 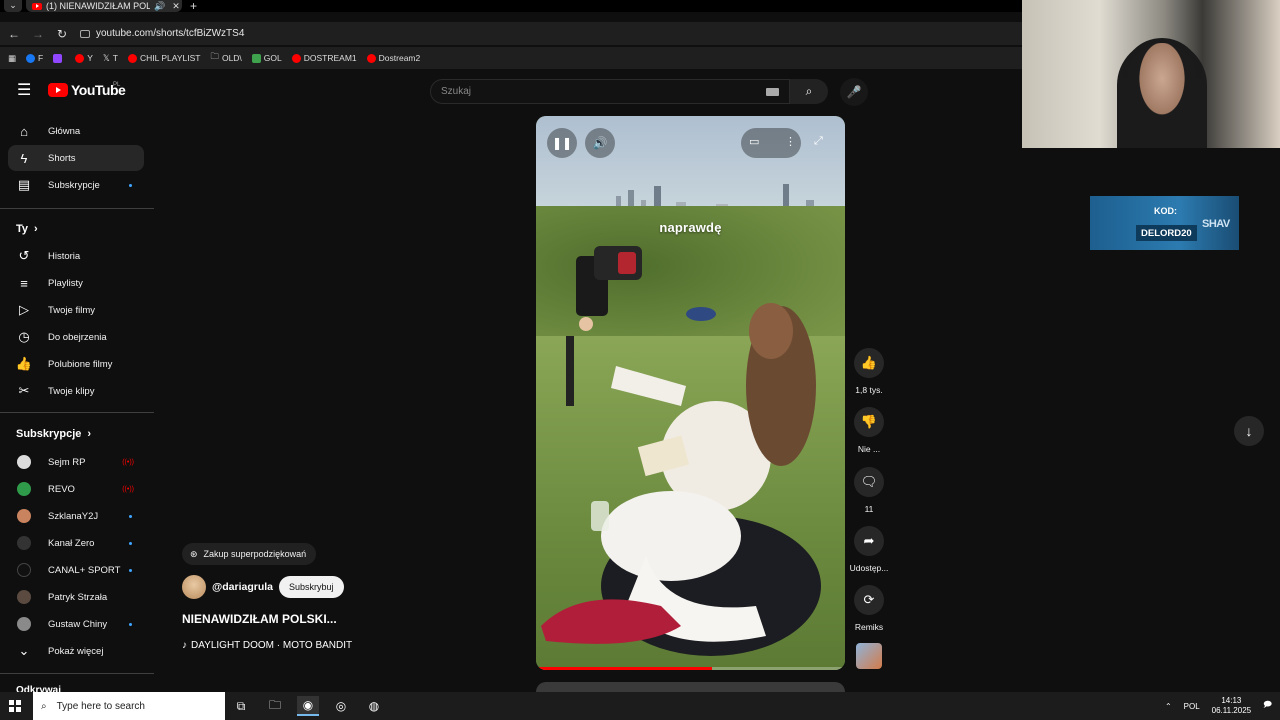 I want to click on like-button: 👍, so click(x=869, y=363).